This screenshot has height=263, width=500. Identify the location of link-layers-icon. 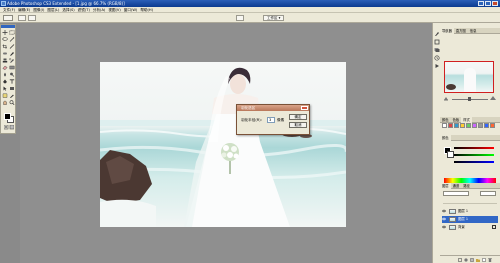
(460, 260).